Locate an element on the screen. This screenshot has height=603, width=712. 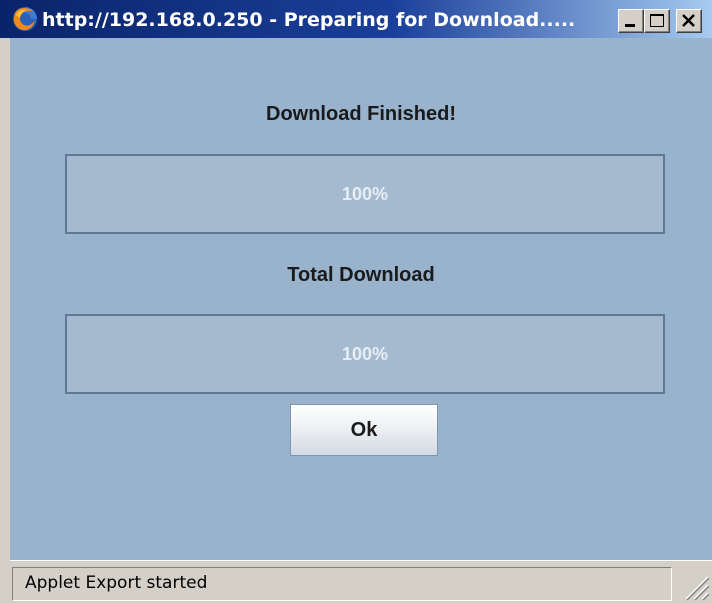
resize-grip-icon is located at coordinates (695, 586).